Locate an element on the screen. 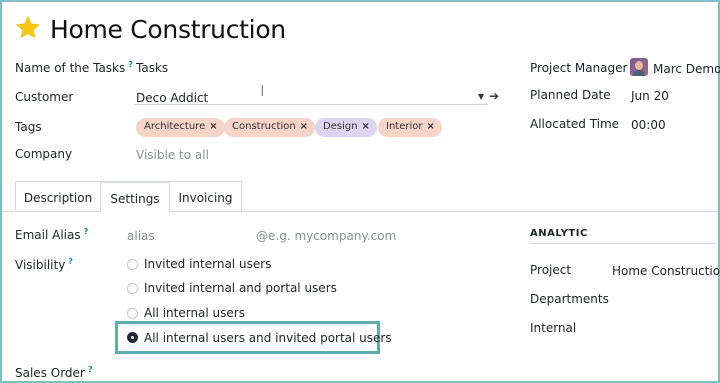  allocated-time-field: 00:00 is located at coordinates (648, 125).